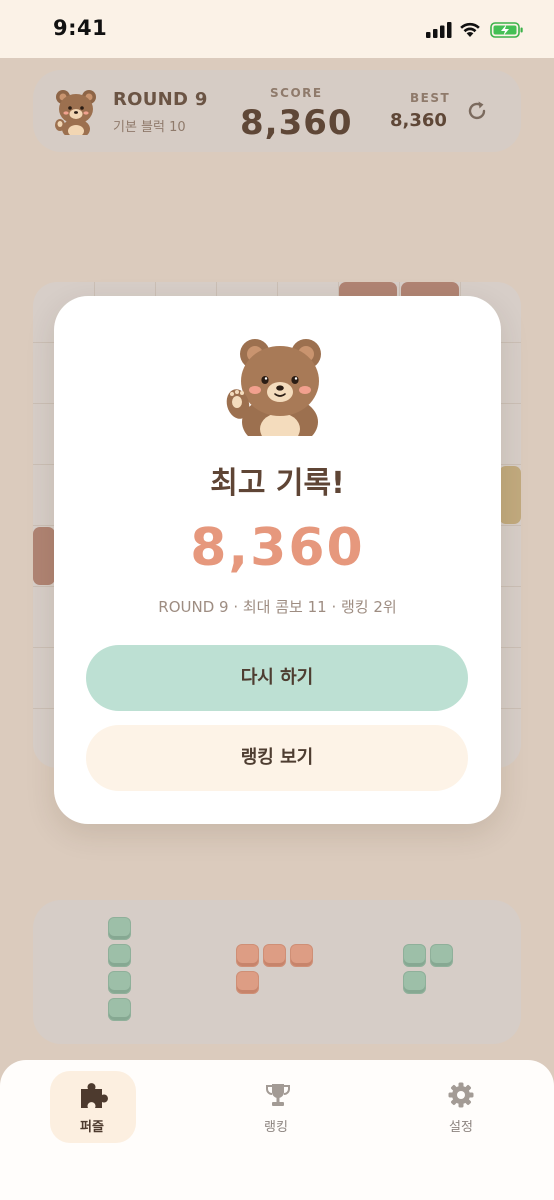  I want to click on tab-label-ranking: 랭킹, so click(276, 1127).